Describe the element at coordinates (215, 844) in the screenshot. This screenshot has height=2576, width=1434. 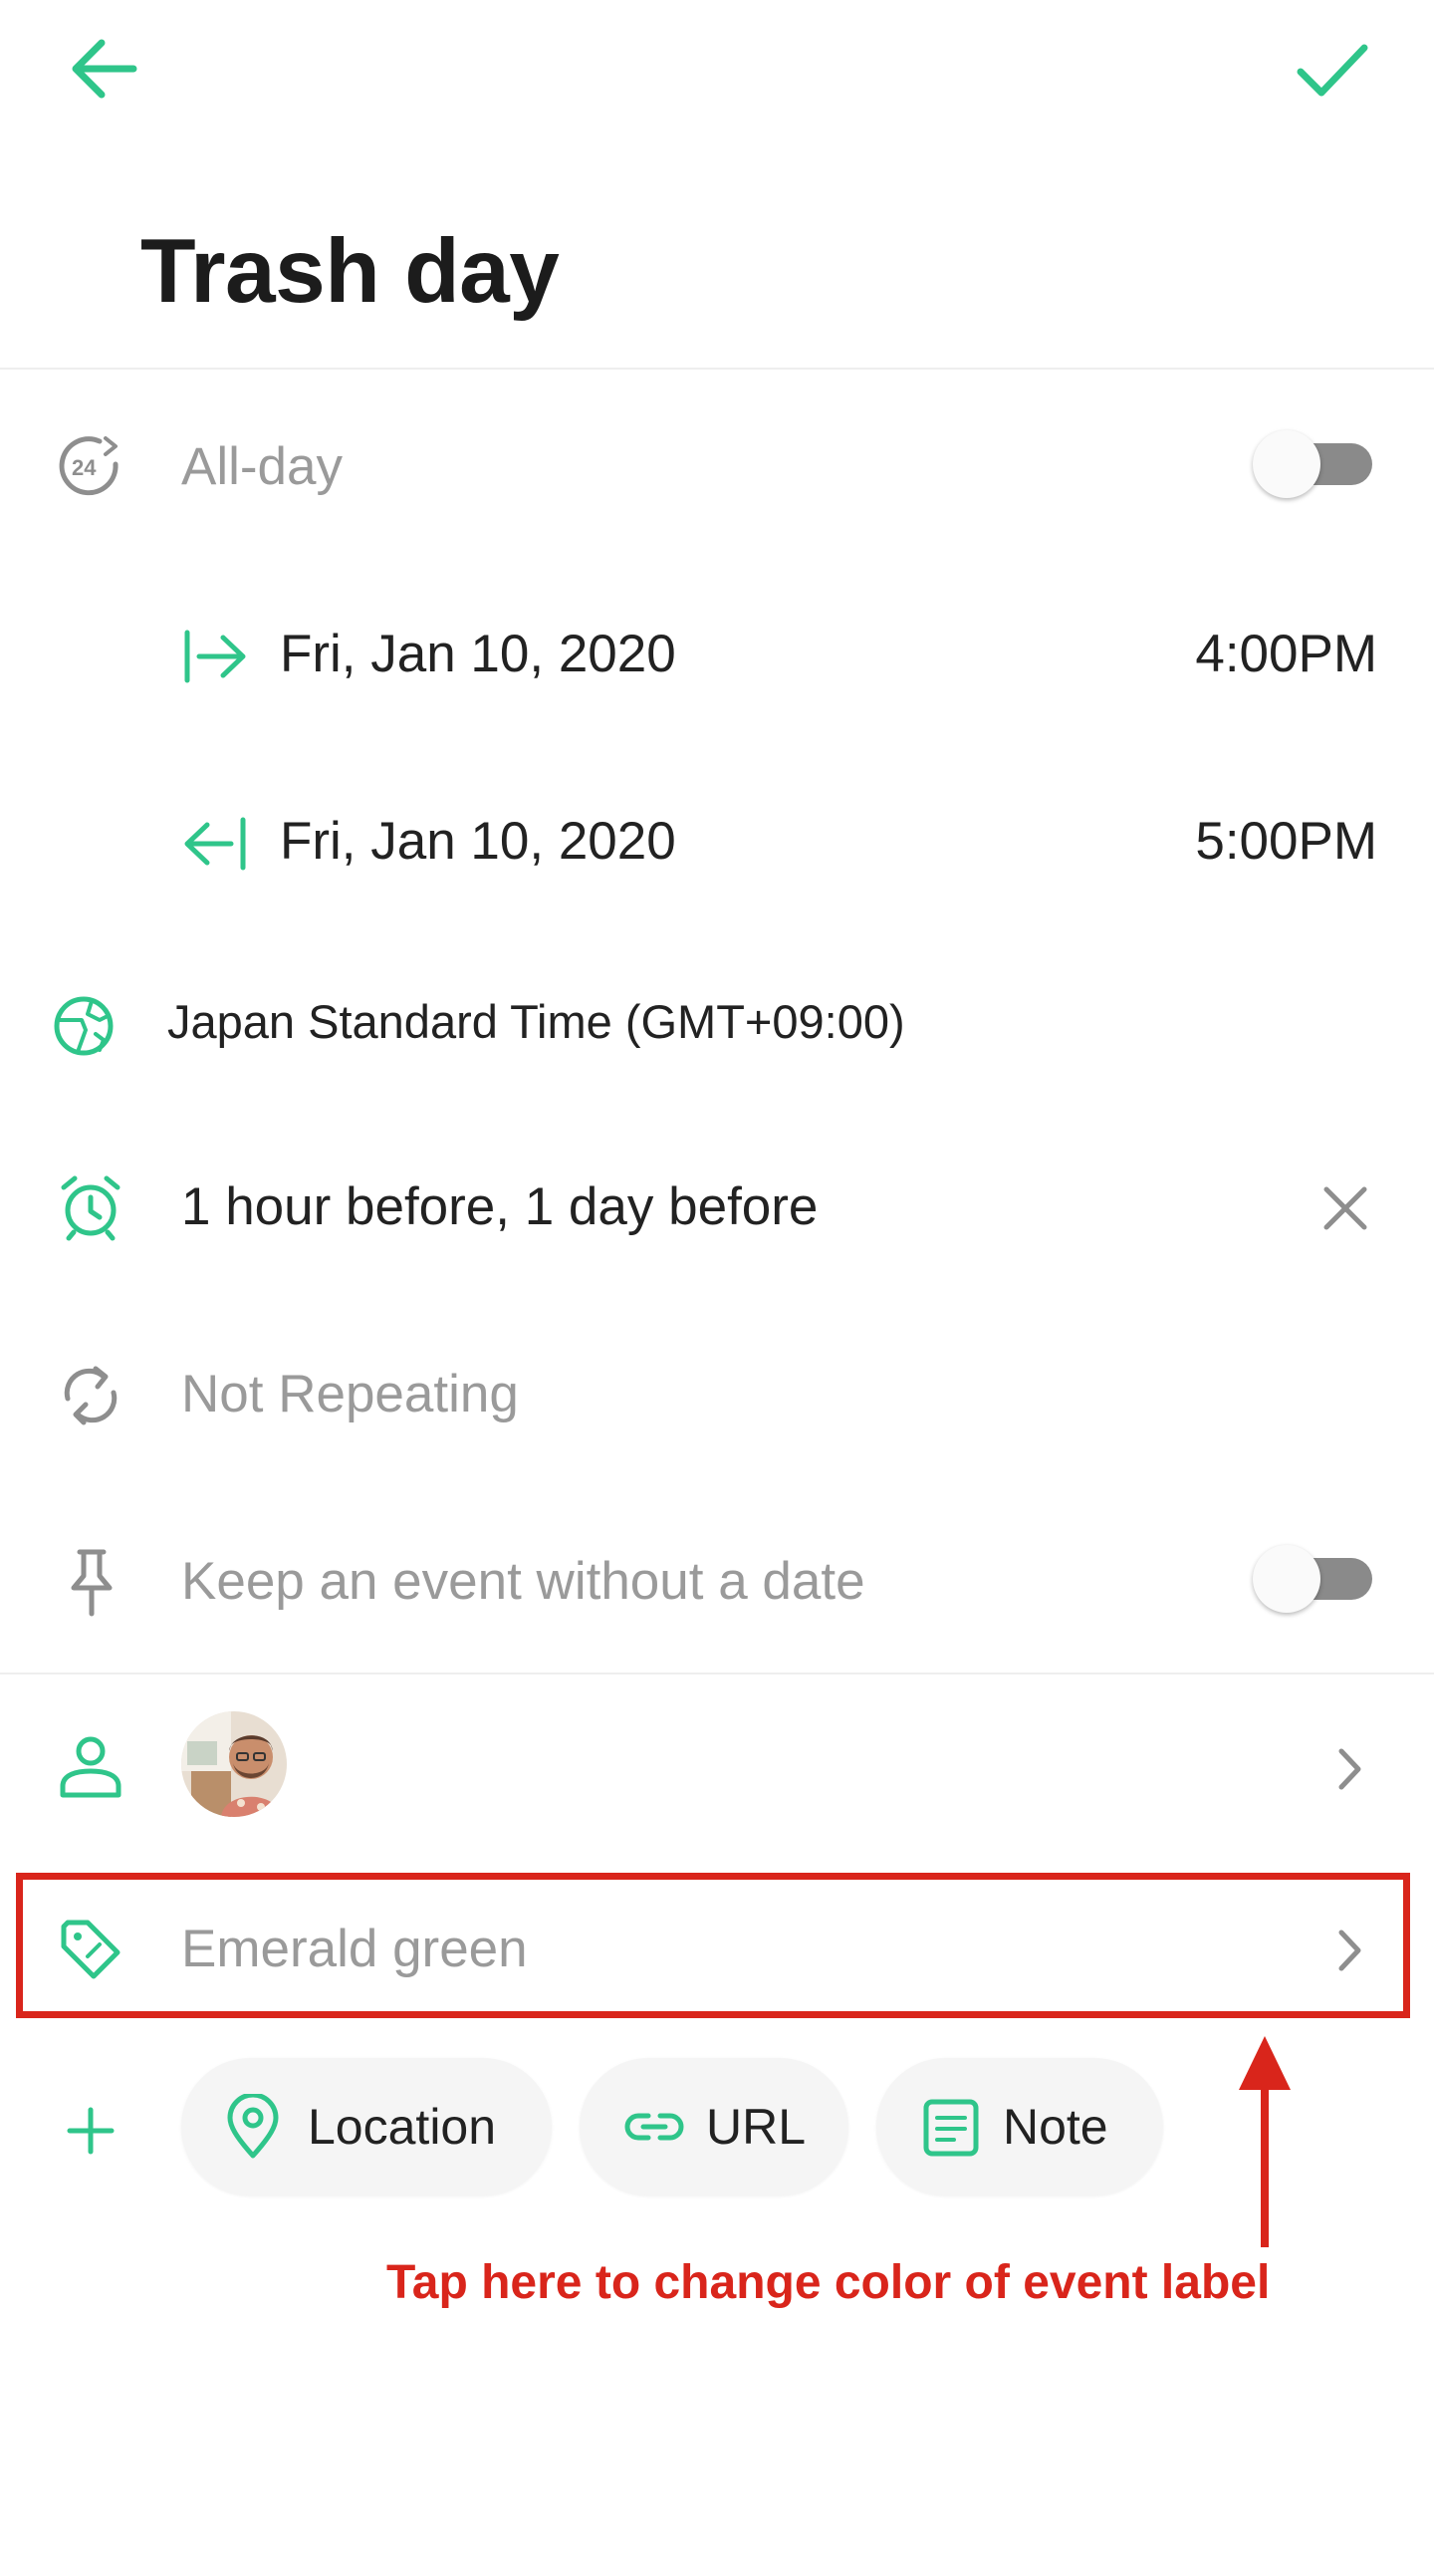
I see `end-arrow-icon` at that location.